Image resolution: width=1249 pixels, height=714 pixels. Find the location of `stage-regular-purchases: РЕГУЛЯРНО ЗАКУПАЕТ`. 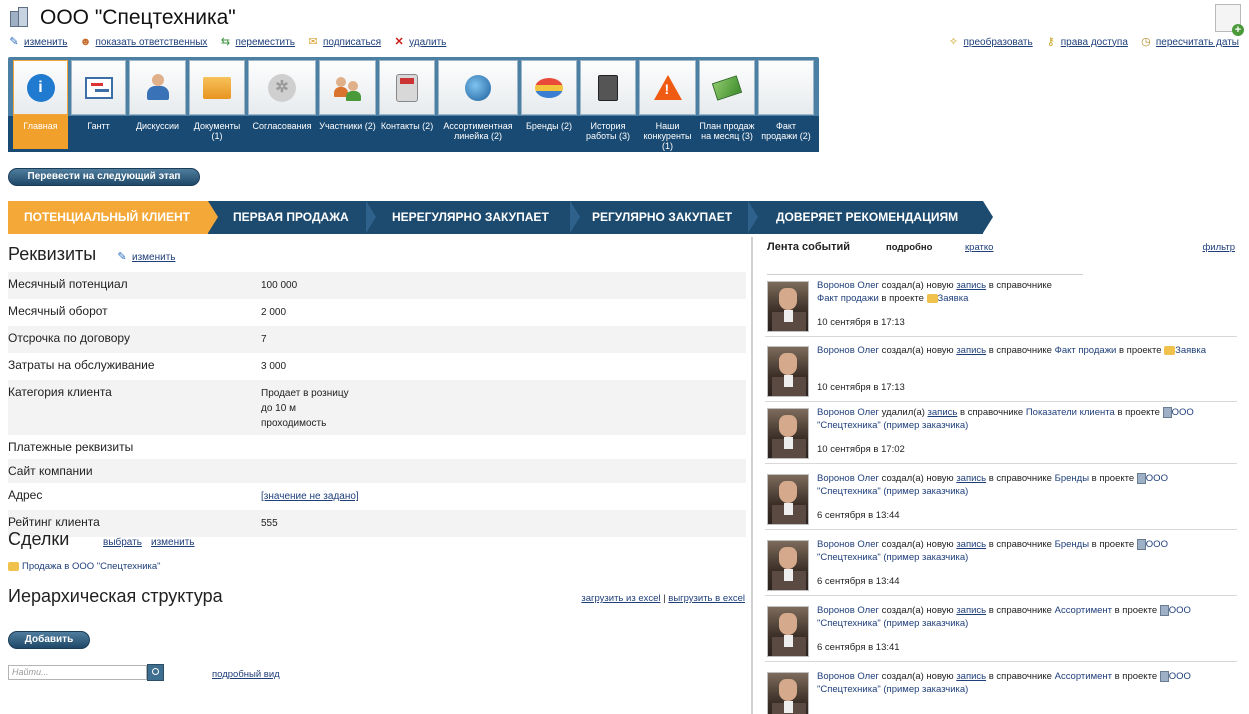

stage-regular-purchases: РЕГУЛЯРНО ЗАКУПАЕТ is located at coordinates (662, 217).